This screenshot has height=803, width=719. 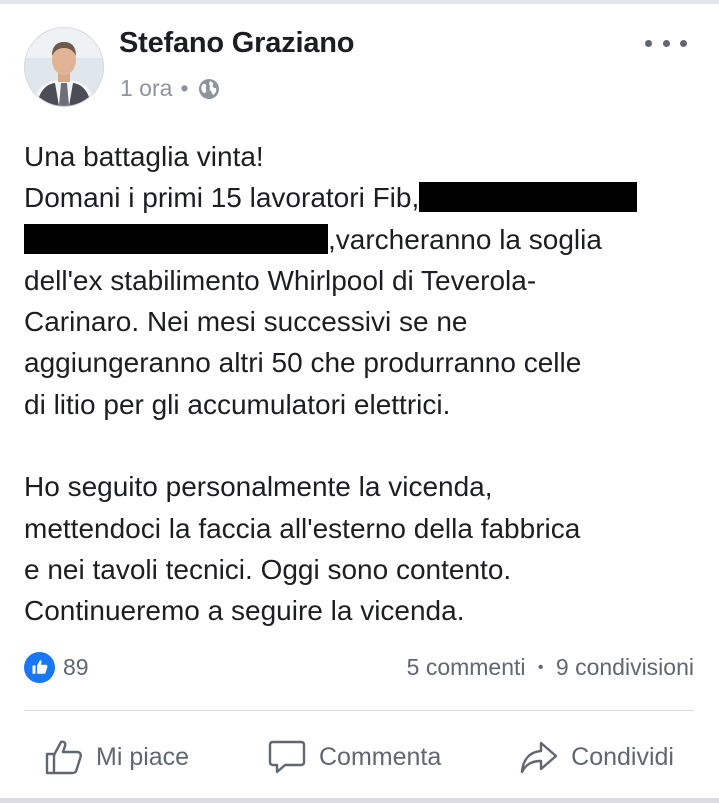 What do you see at coordinates (359, 800) in the screenshot?
I see `bottom-border` at bounding box center [359, 800].